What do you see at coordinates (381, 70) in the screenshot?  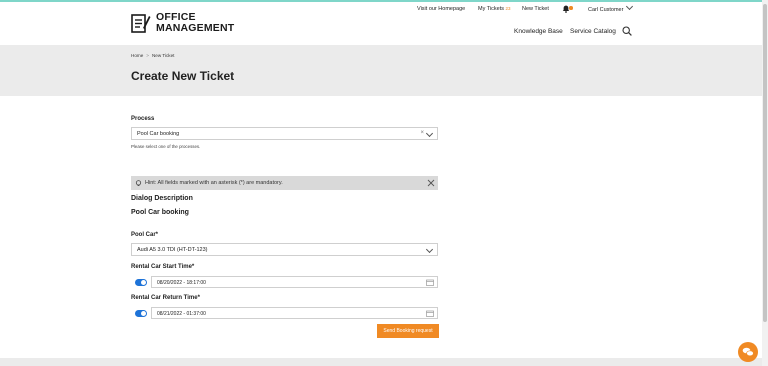 I see `page-header-band` at bounding box center [381, 70].